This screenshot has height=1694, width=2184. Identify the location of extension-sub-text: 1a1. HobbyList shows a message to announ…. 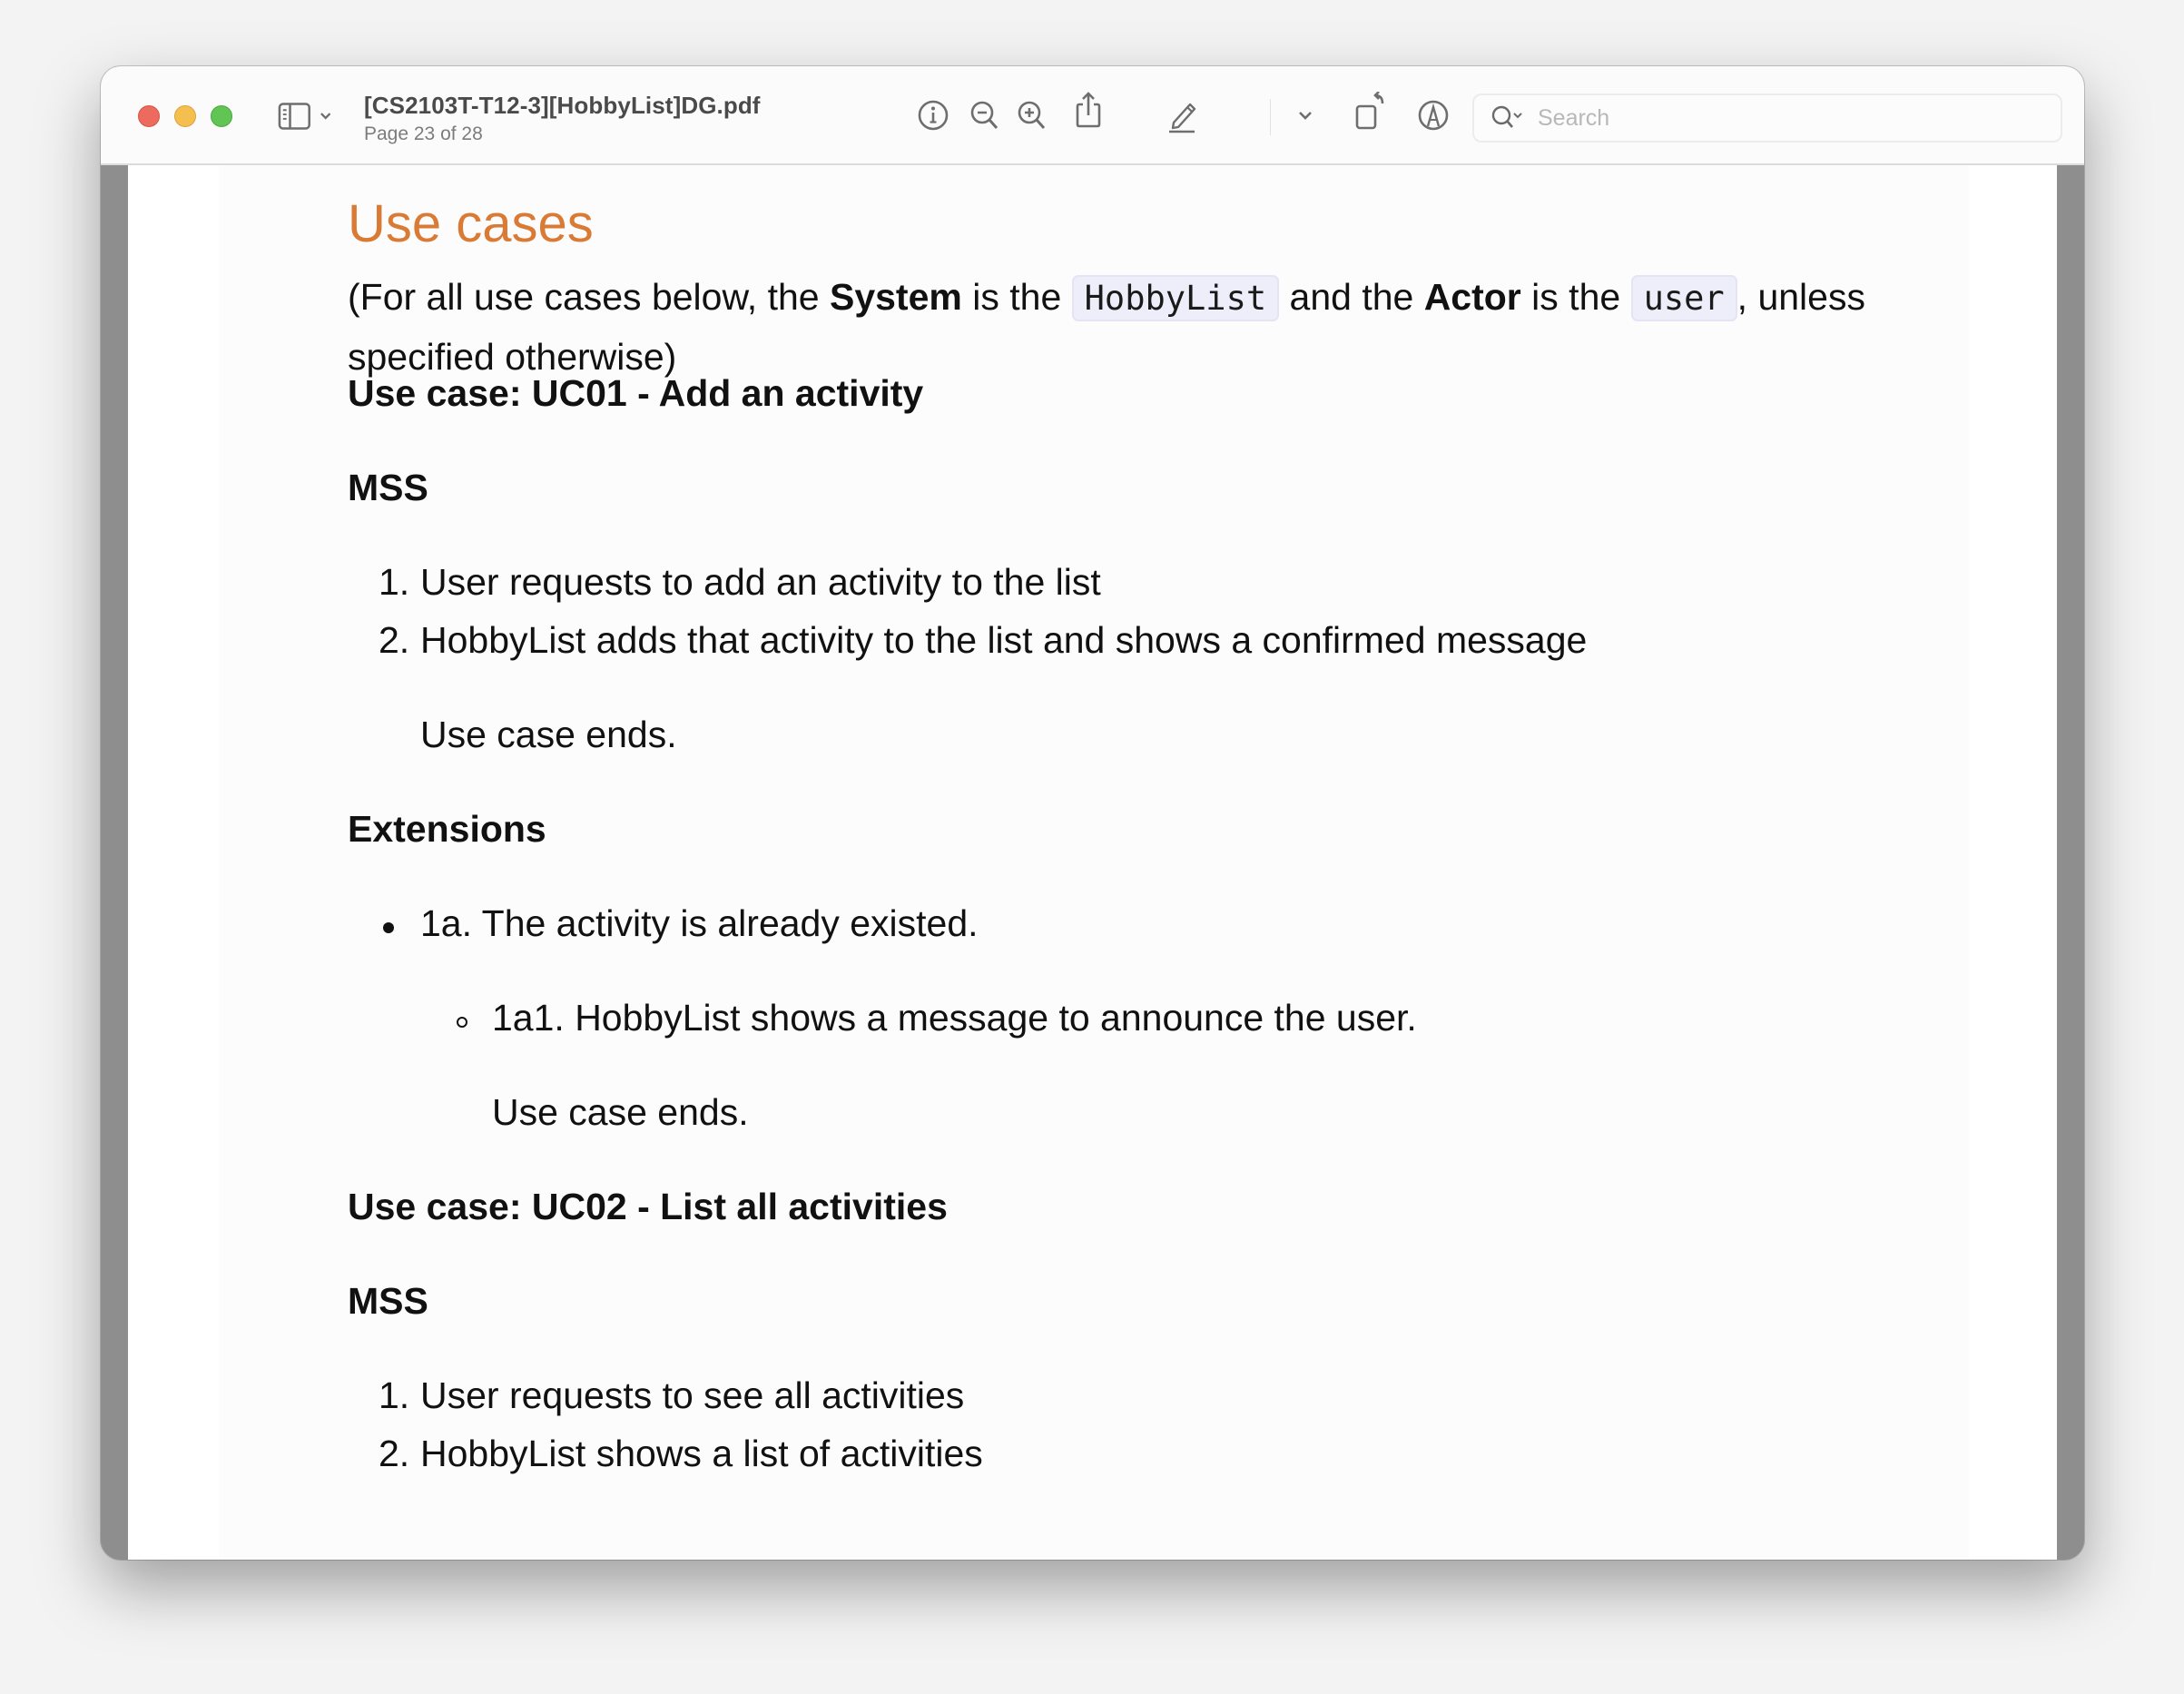
(955, 1018).